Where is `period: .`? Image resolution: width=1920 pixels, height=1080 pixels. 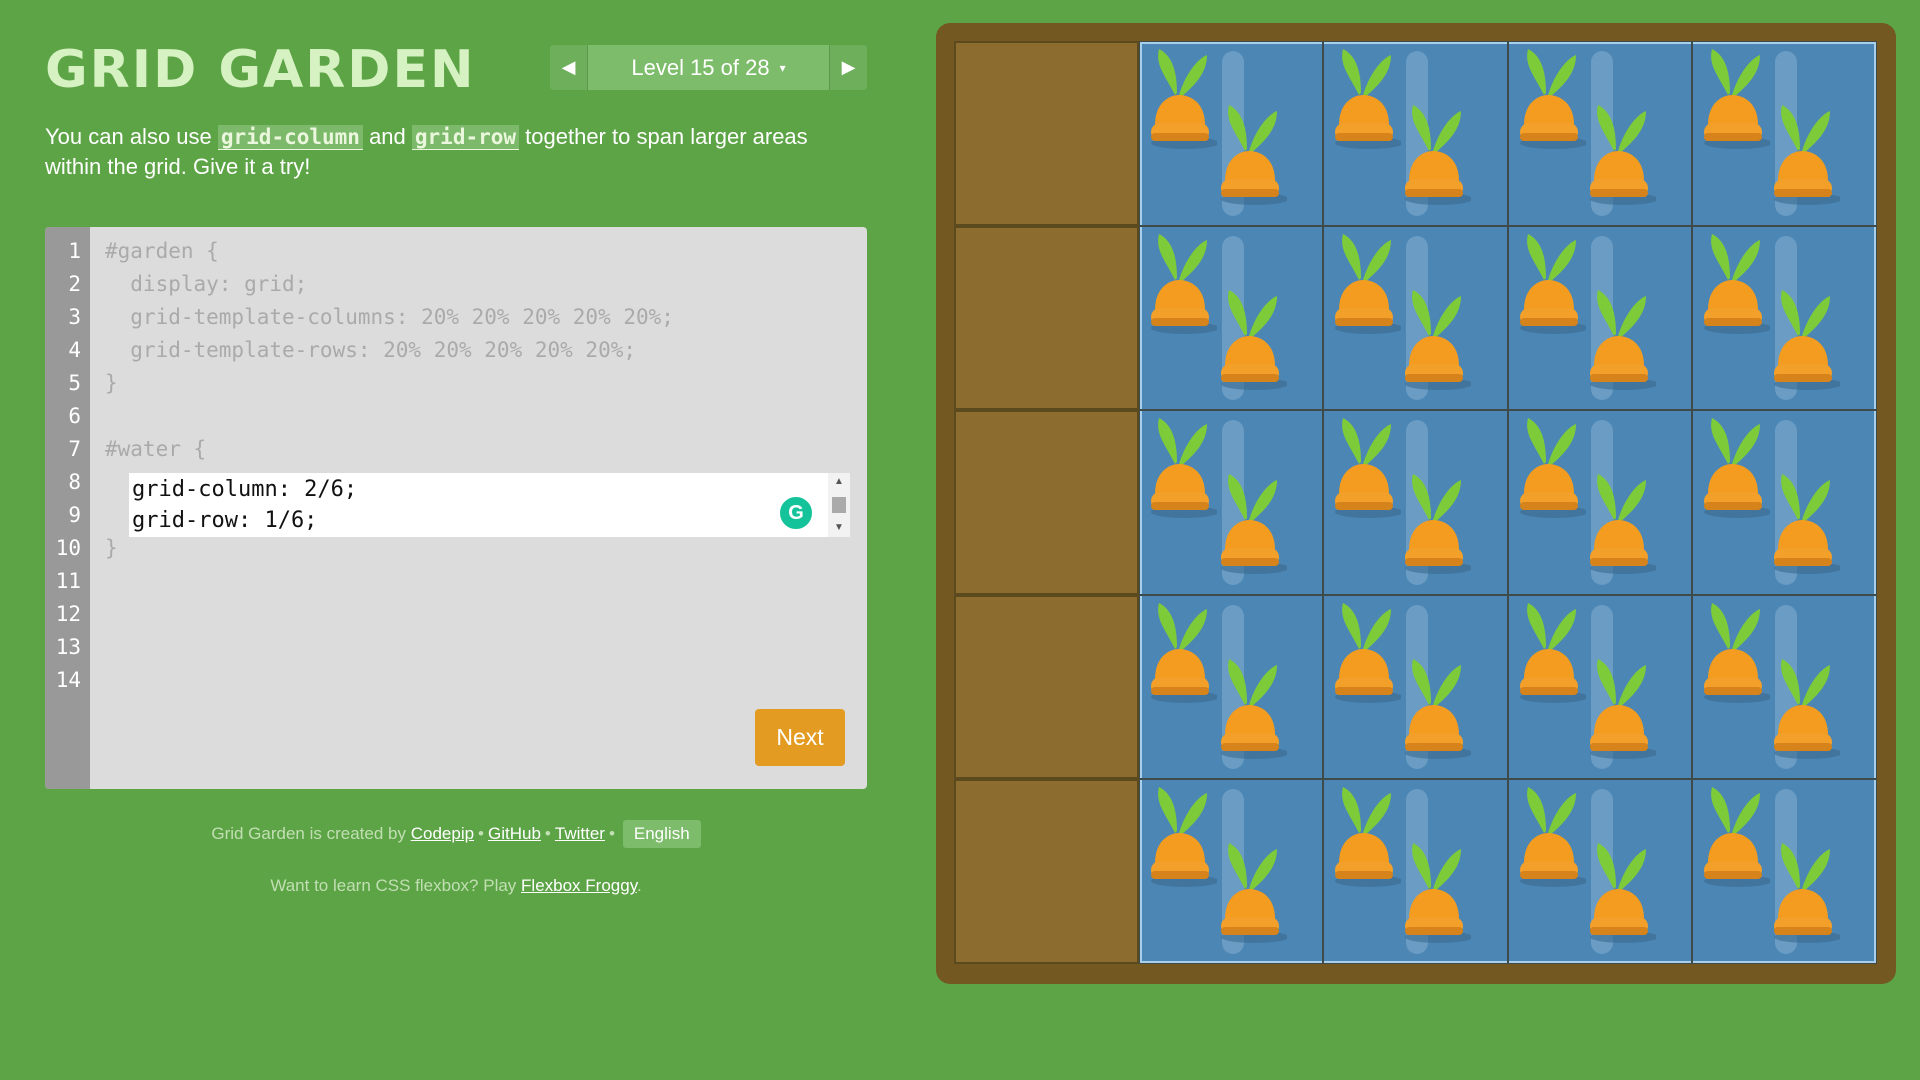
period: . is located at coordinates (639, 885).